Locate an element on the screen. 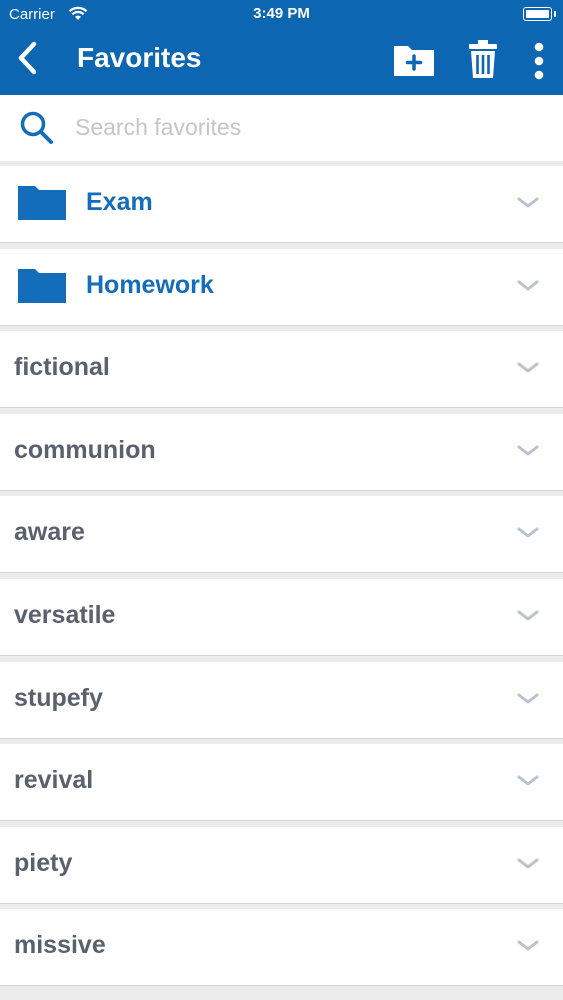 This screenshot has height=1000, width=563. word-label: stupefy is located at coordinates (58, 697).